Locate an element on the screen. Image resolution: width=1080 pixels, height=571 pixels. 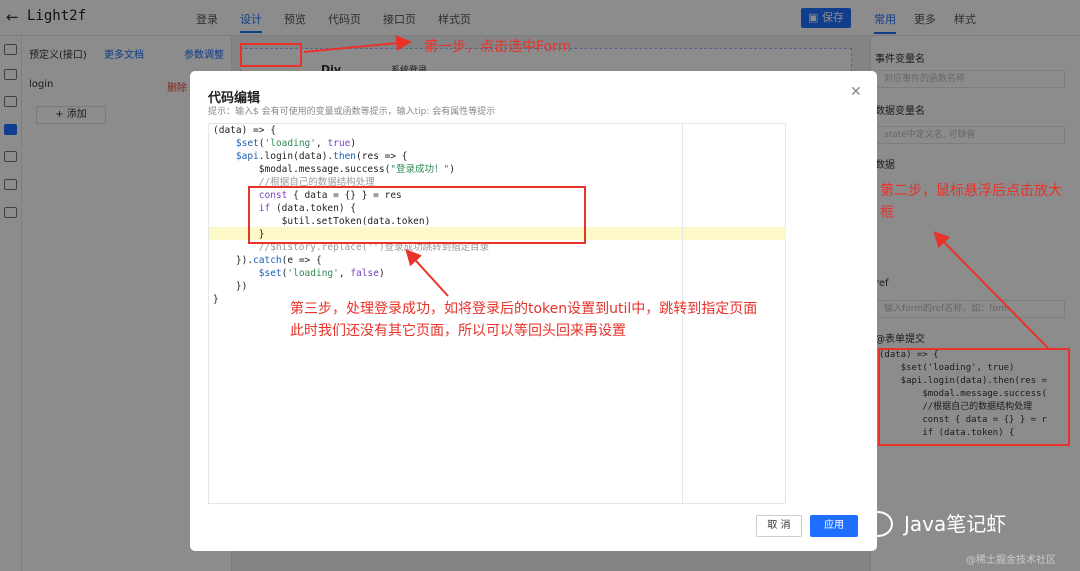
watermark-title: Java笔记虾 is located at coordinates (955, 524).